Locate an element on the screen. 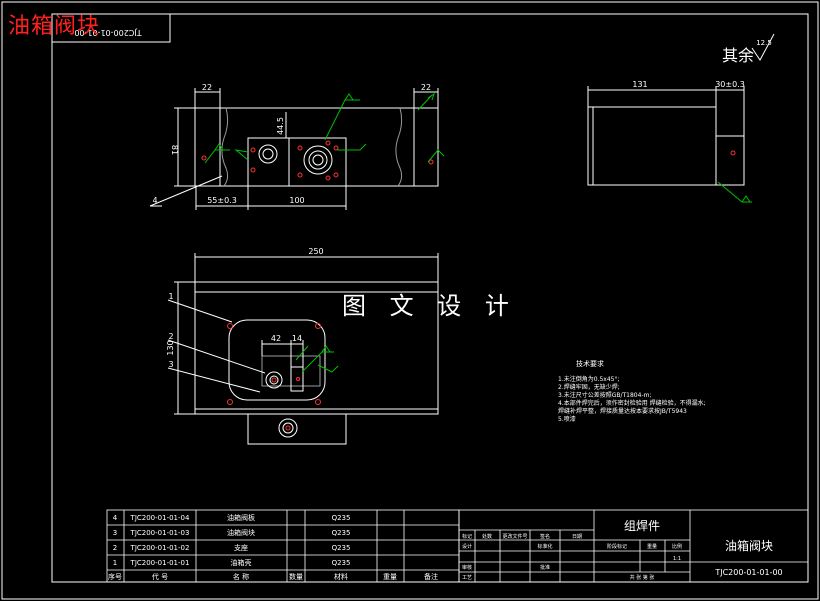 Image resolution: width=820 pixels, height=601 pixels. tb-mark: 标记 is located at coordinates (467, 536).